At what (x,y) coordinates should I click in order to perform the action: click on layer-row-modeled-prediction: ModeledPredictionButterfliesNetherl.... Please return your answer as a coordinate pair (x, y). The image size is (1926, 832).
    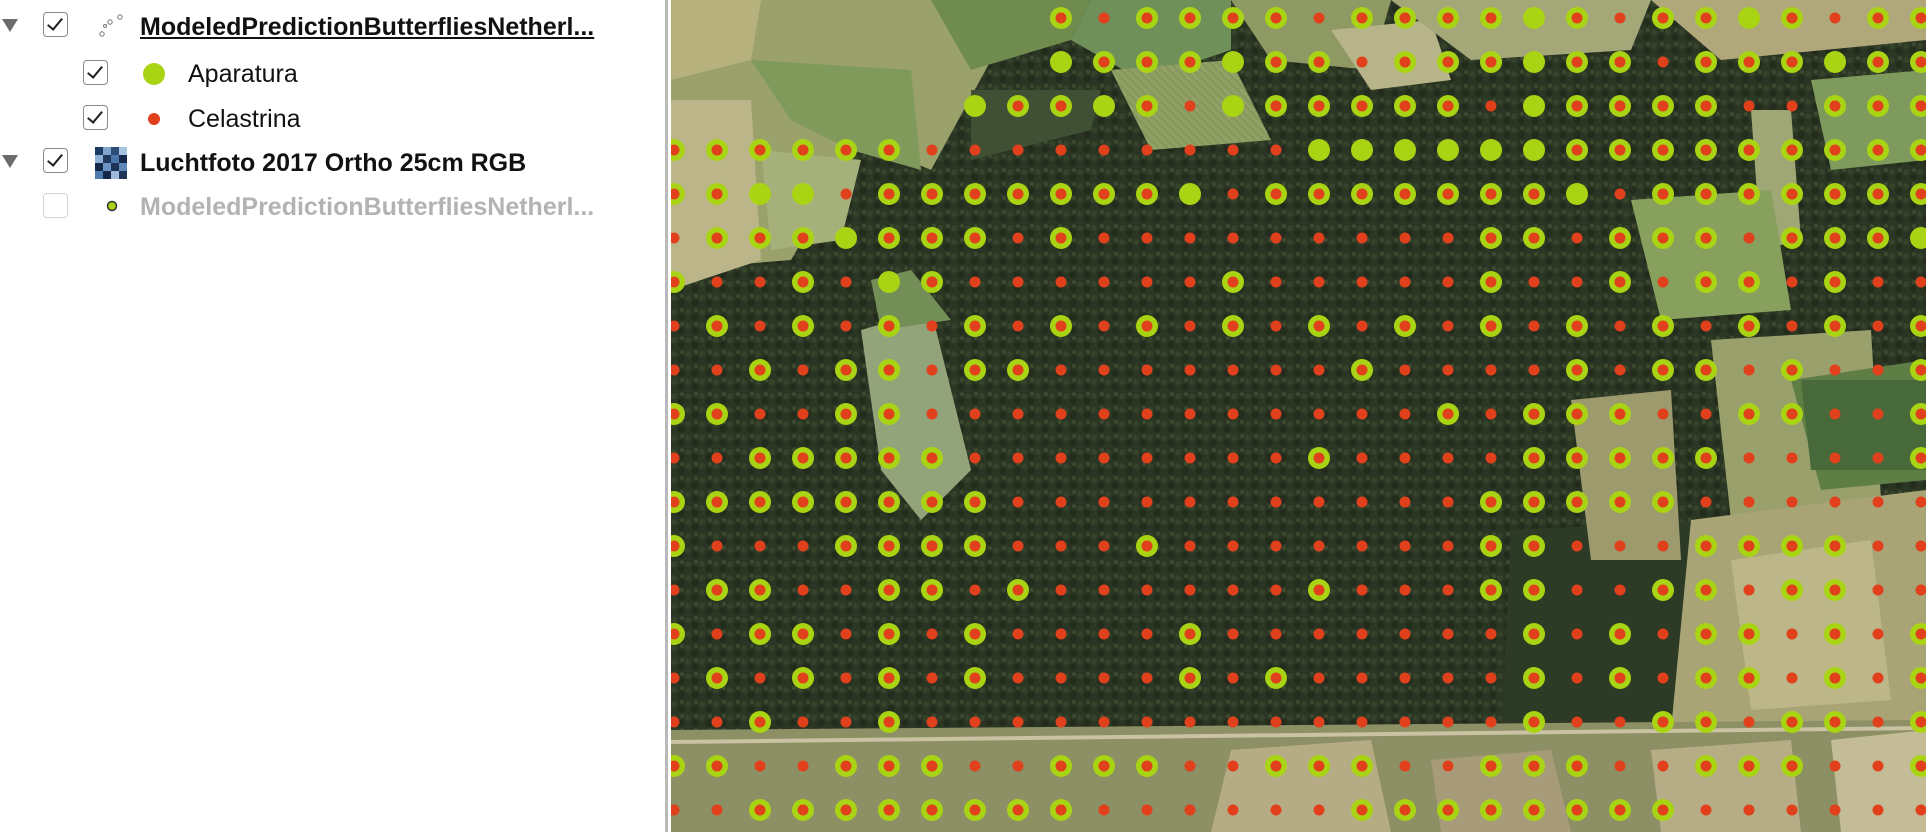
    Looking at the image, I should click on (332, 26).